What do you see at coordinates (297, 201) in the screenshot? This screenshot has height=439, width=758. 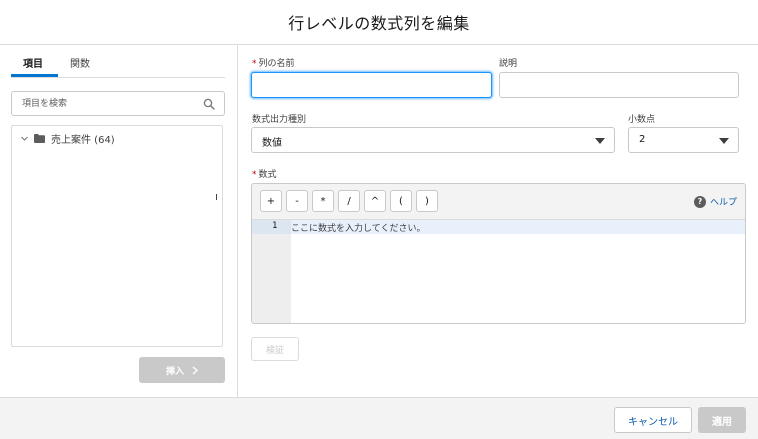 I see `operator-minus-button: -` at bounding box center [297, 201].